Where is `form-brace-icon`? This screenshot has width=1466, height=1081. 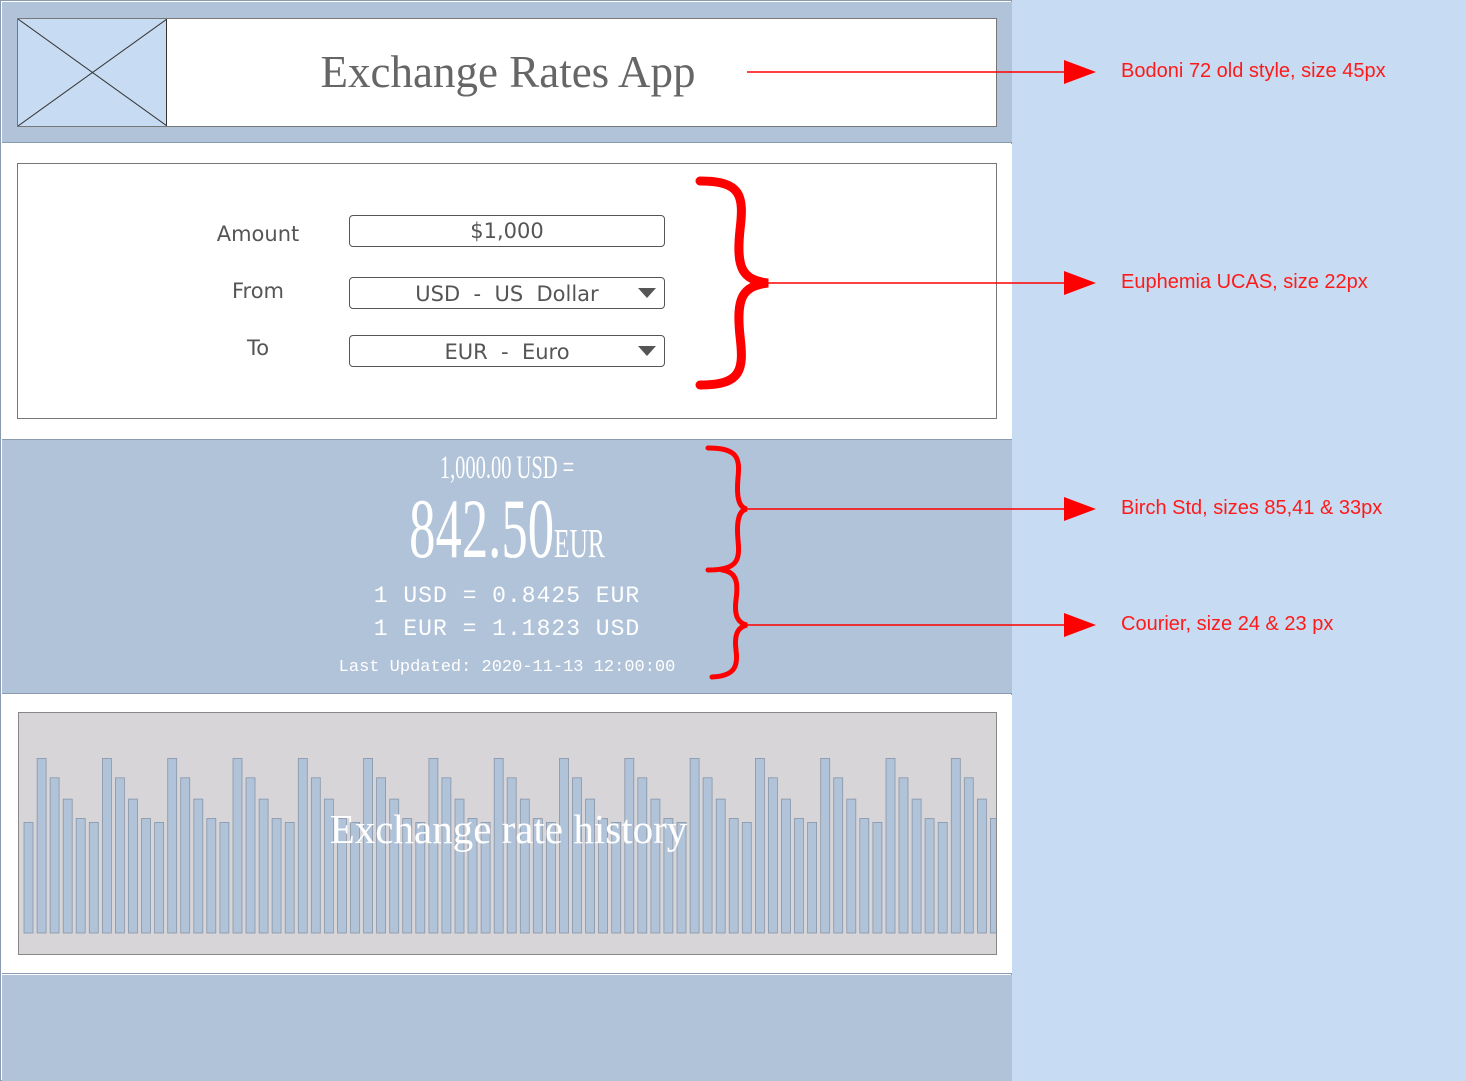
form-brace-icon is located at coordinates (732, 283).